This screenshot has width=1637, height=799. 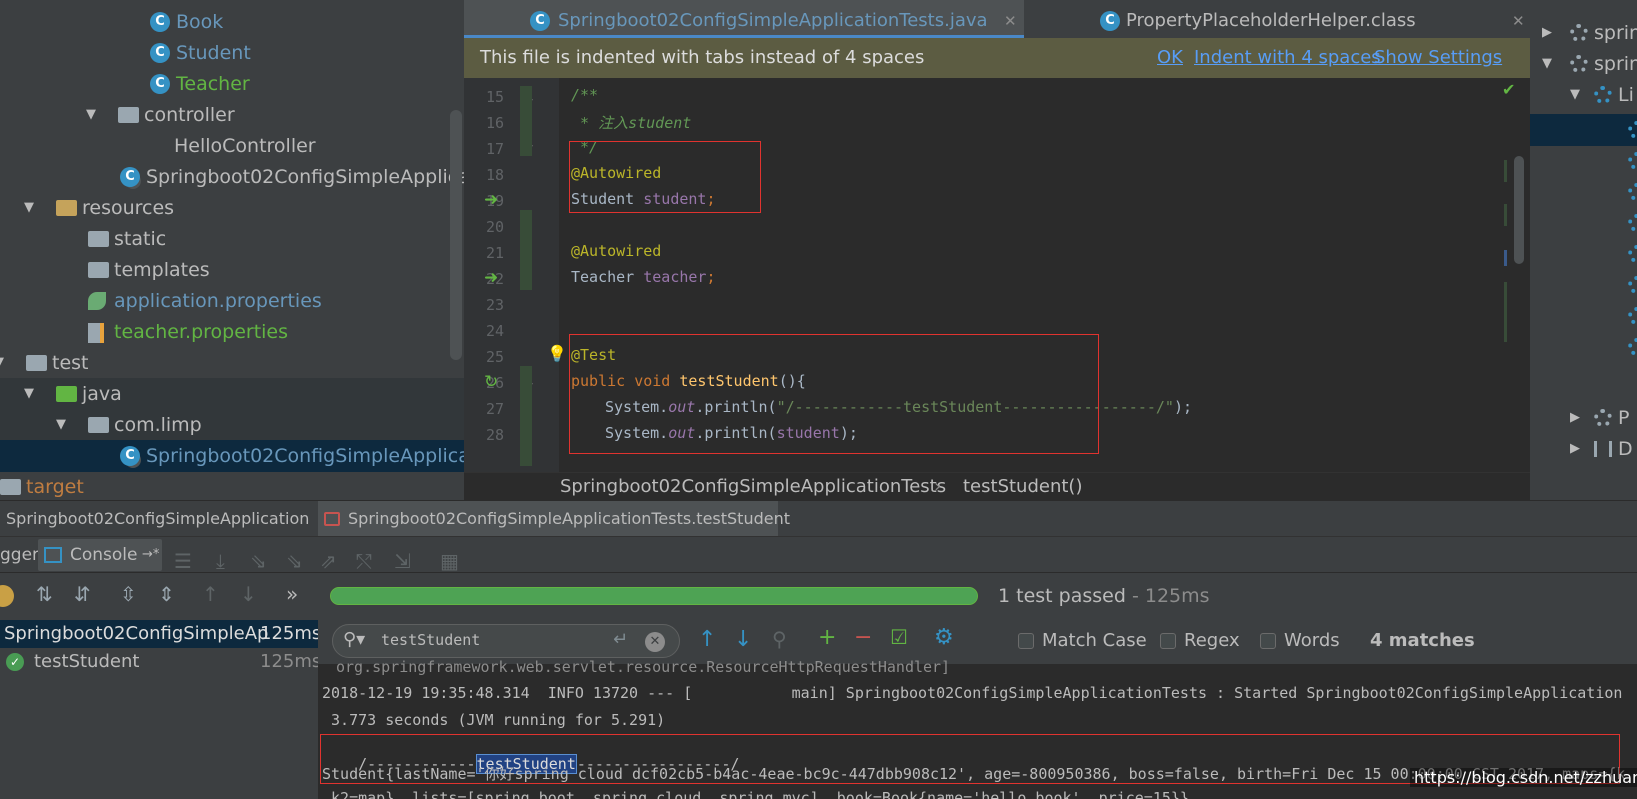 I want to click on tree-item: C Springboot02ConfigSimpleApplication, so click(x=232, y=177).